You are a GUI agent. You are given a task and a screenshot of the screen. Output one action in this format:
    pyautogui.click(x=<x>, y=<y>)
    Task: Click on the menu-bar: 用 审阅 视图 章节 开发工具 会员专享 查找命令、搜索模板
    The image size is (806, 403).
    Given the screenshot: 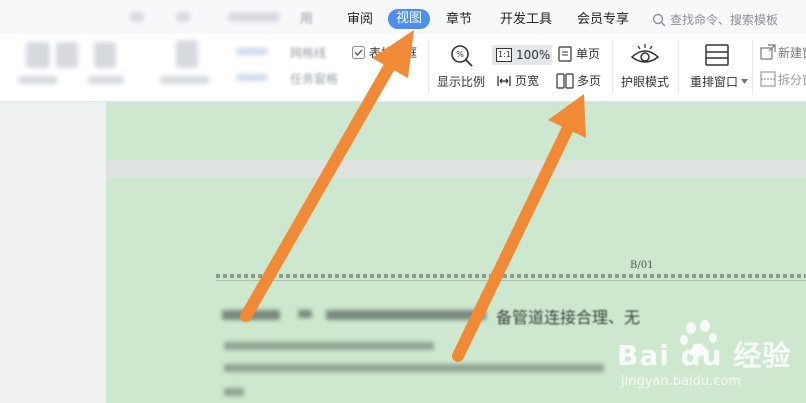 What is the action you would take?
    pyautogui.click(x=403, y=17)
    